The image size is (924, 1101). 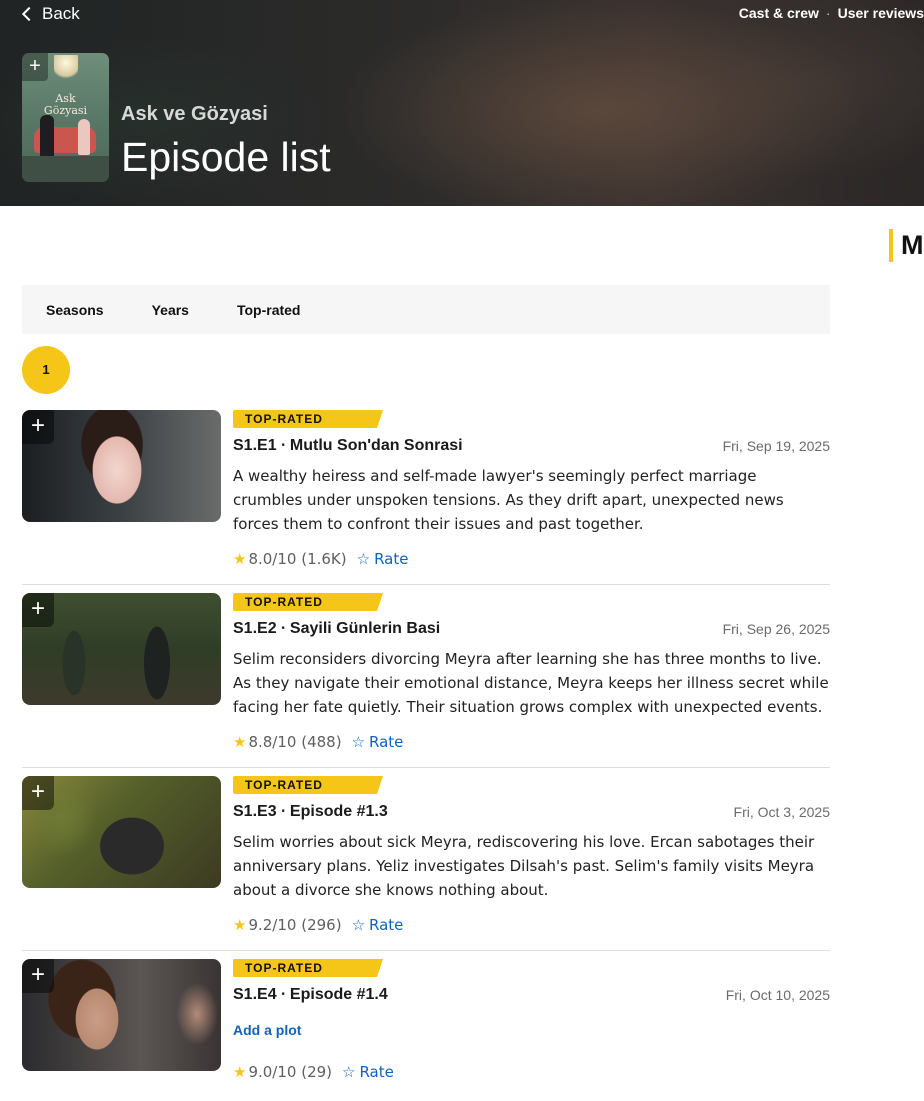 I want to click on rating-row: ★ 8.8/10 (488) ☆ Rate, so click(x=318, y=742).